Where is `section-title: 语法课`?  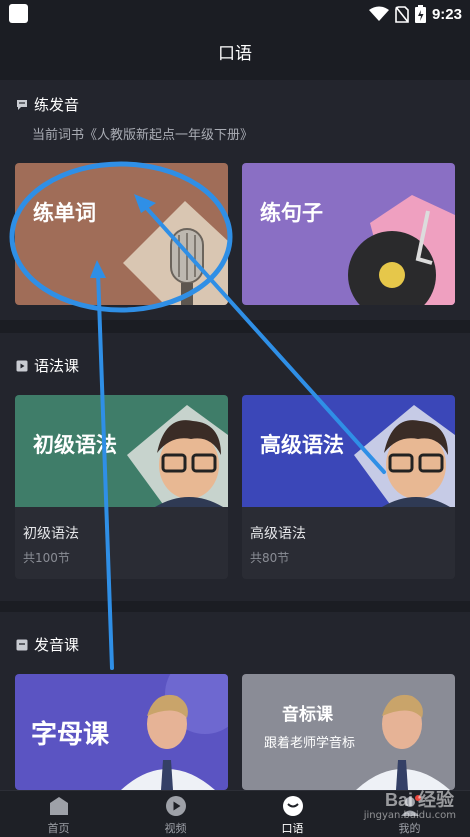
section-title: 语法课 is located at coordinates (57, 366).